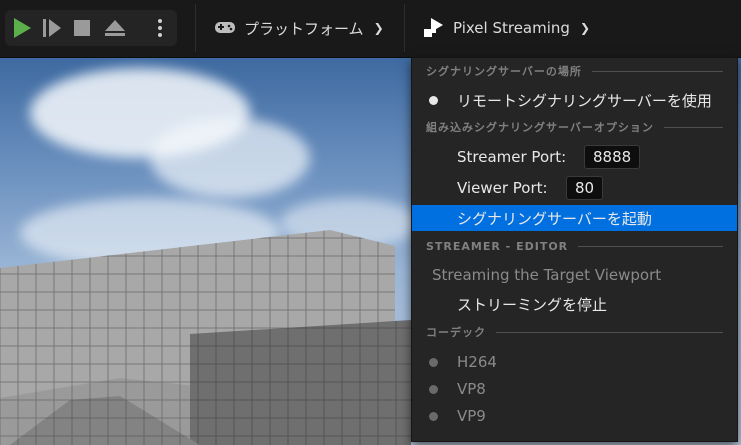  I want to click on launch-signaling-server-option: シグナリングサーバーを起動, so click(574, 218).